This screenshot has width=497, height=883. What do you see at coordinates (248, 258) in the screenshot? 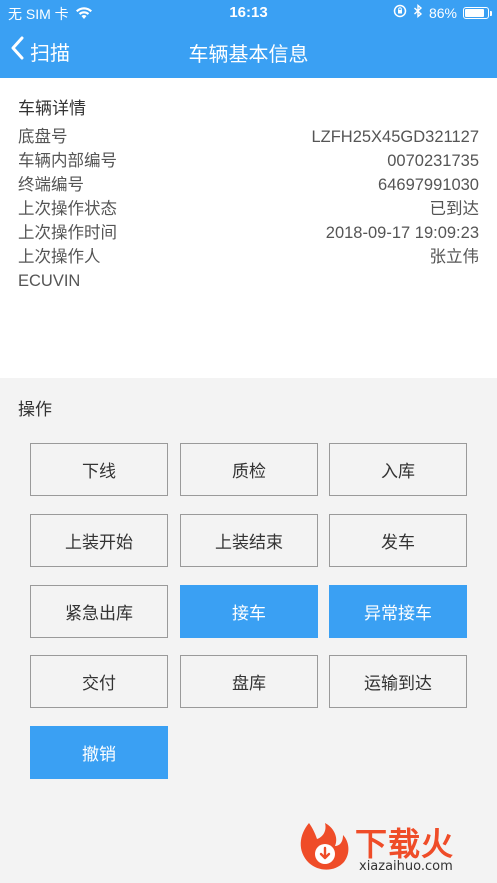
I see `detail-row: 上次操作人 张立伟` at bounding box center [248, 258].